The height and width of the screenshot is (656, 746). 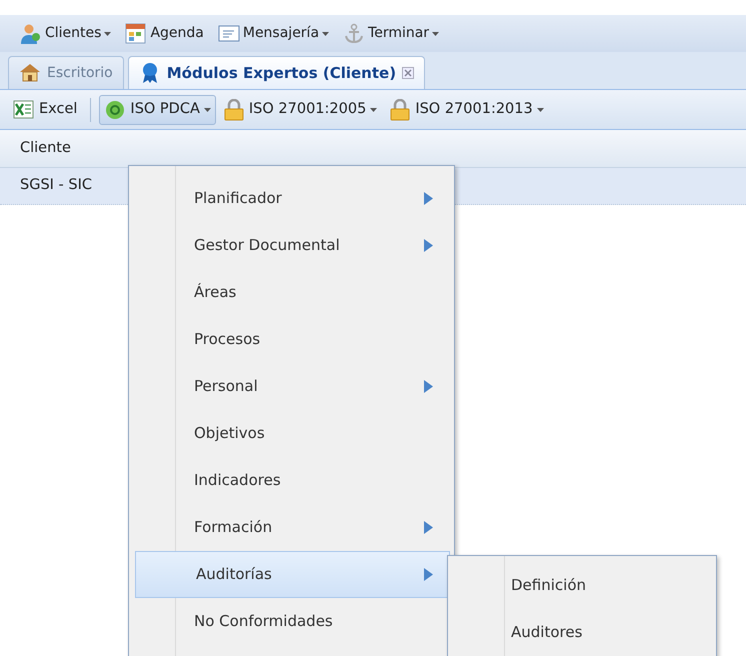 I want to click on people-icon, so click(x=31, y=33).